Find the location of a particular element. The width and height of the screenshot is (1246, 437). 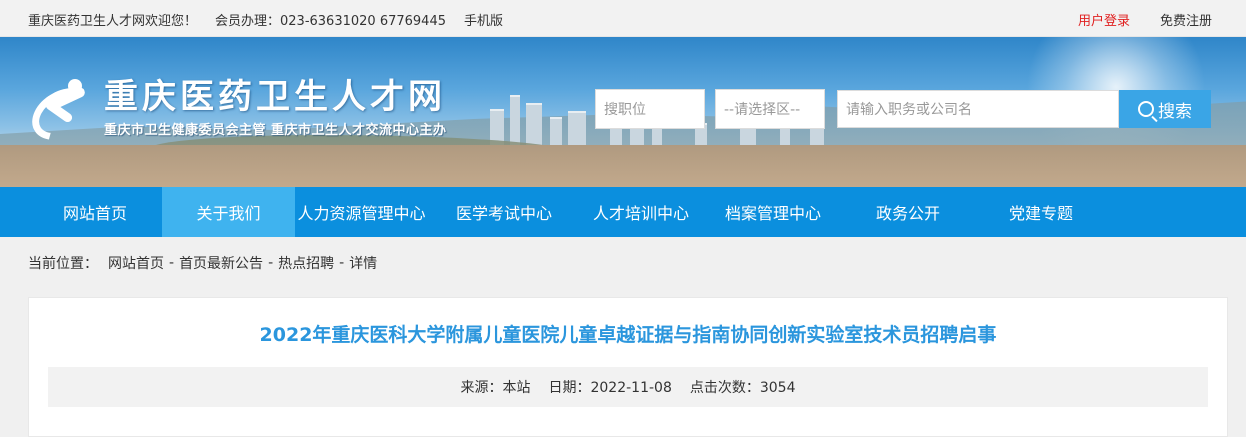

user-login-link: 用户登录 is located at coordinates (1104, 19).